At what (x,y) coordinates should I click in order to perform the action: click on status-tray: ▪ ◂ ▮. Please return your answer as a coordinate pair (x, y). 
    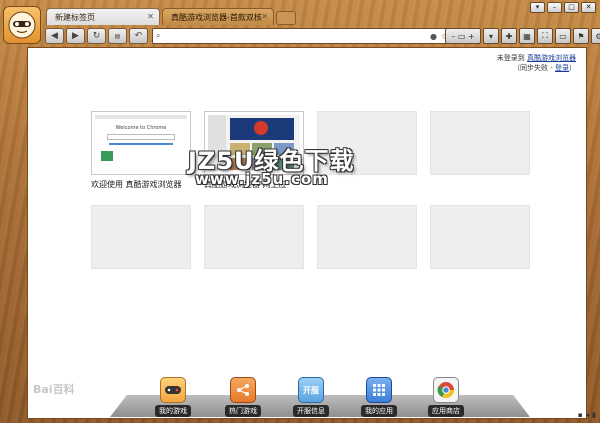
    Looking at the image, I should click on (587, 415).